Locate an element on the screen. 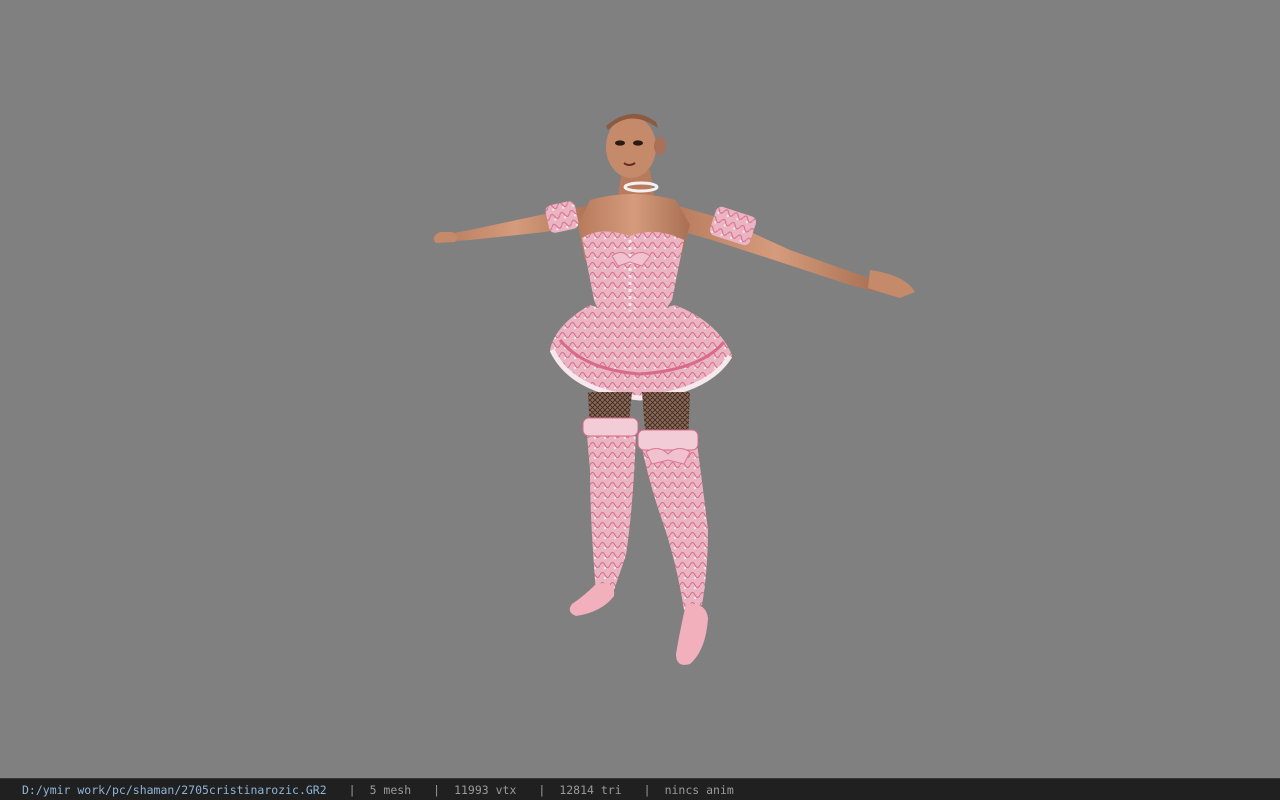 Image resolution: width=1280 pixels, height=800 pixels. animation-status: nincs anim is located at coordinates (699, 789).